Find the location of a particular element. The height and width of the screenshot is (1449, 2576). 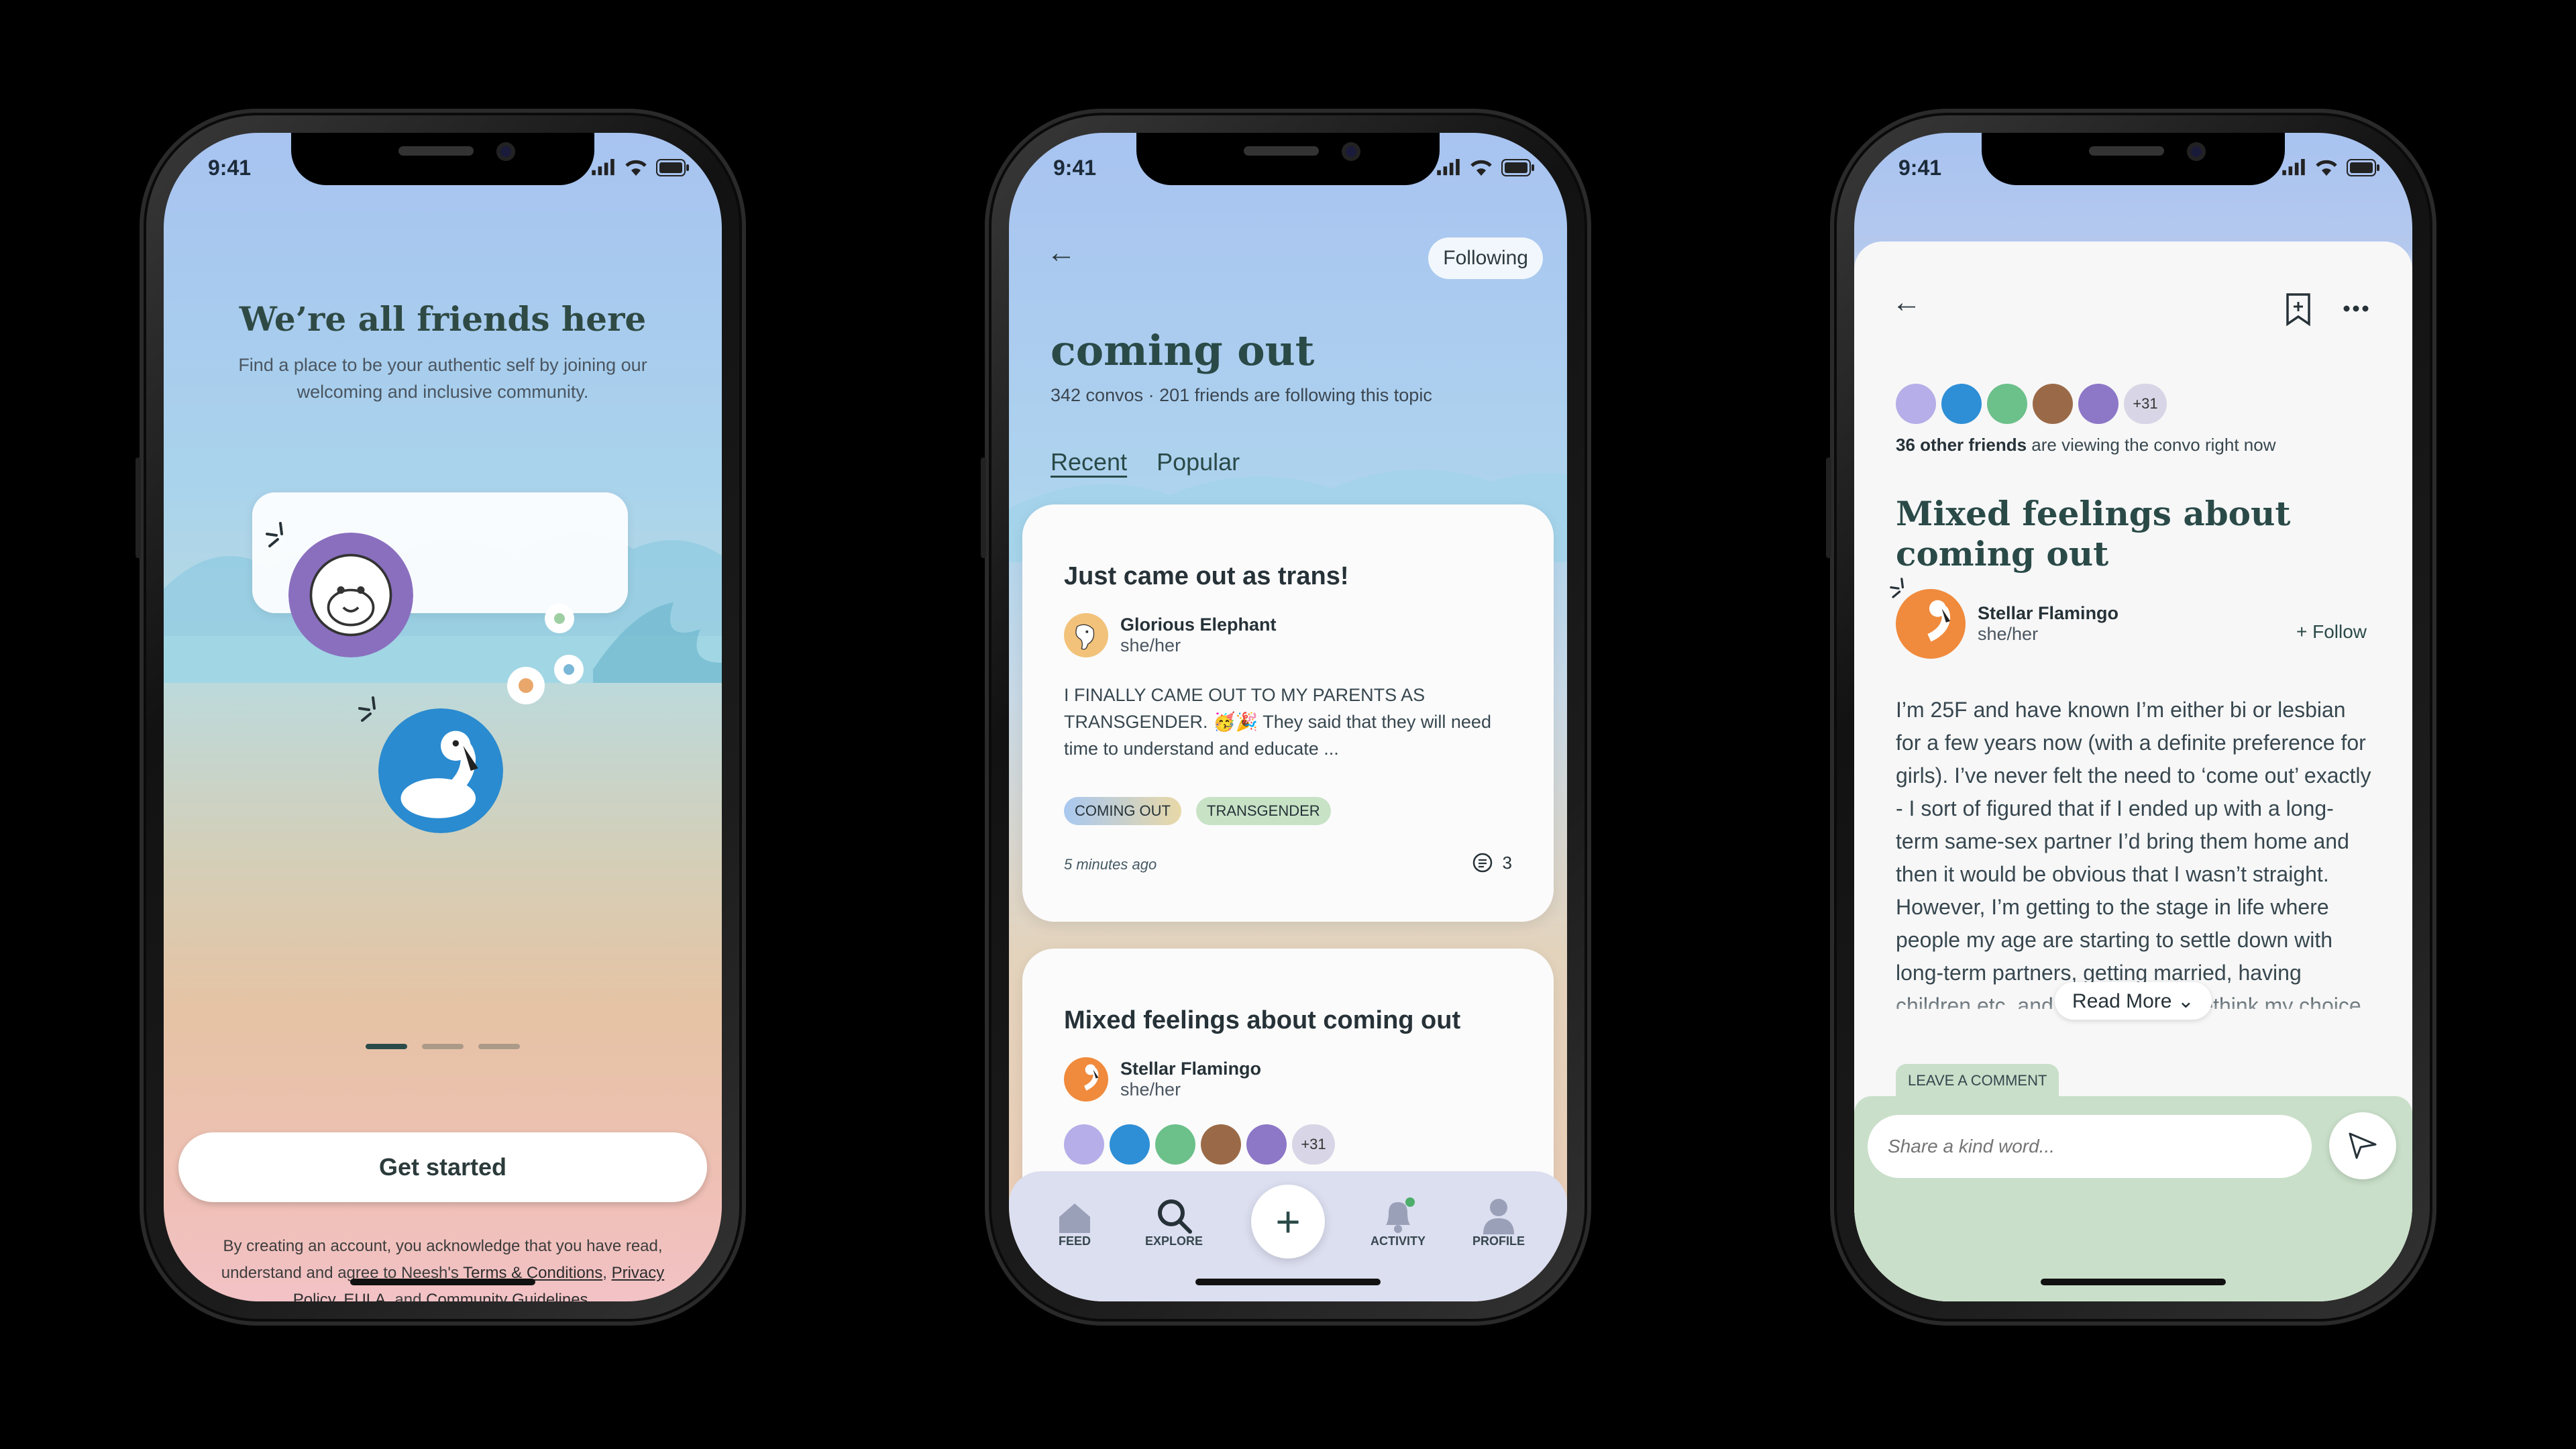

tab-label: ACTIVITY is located at coordinates (1398, 1241).